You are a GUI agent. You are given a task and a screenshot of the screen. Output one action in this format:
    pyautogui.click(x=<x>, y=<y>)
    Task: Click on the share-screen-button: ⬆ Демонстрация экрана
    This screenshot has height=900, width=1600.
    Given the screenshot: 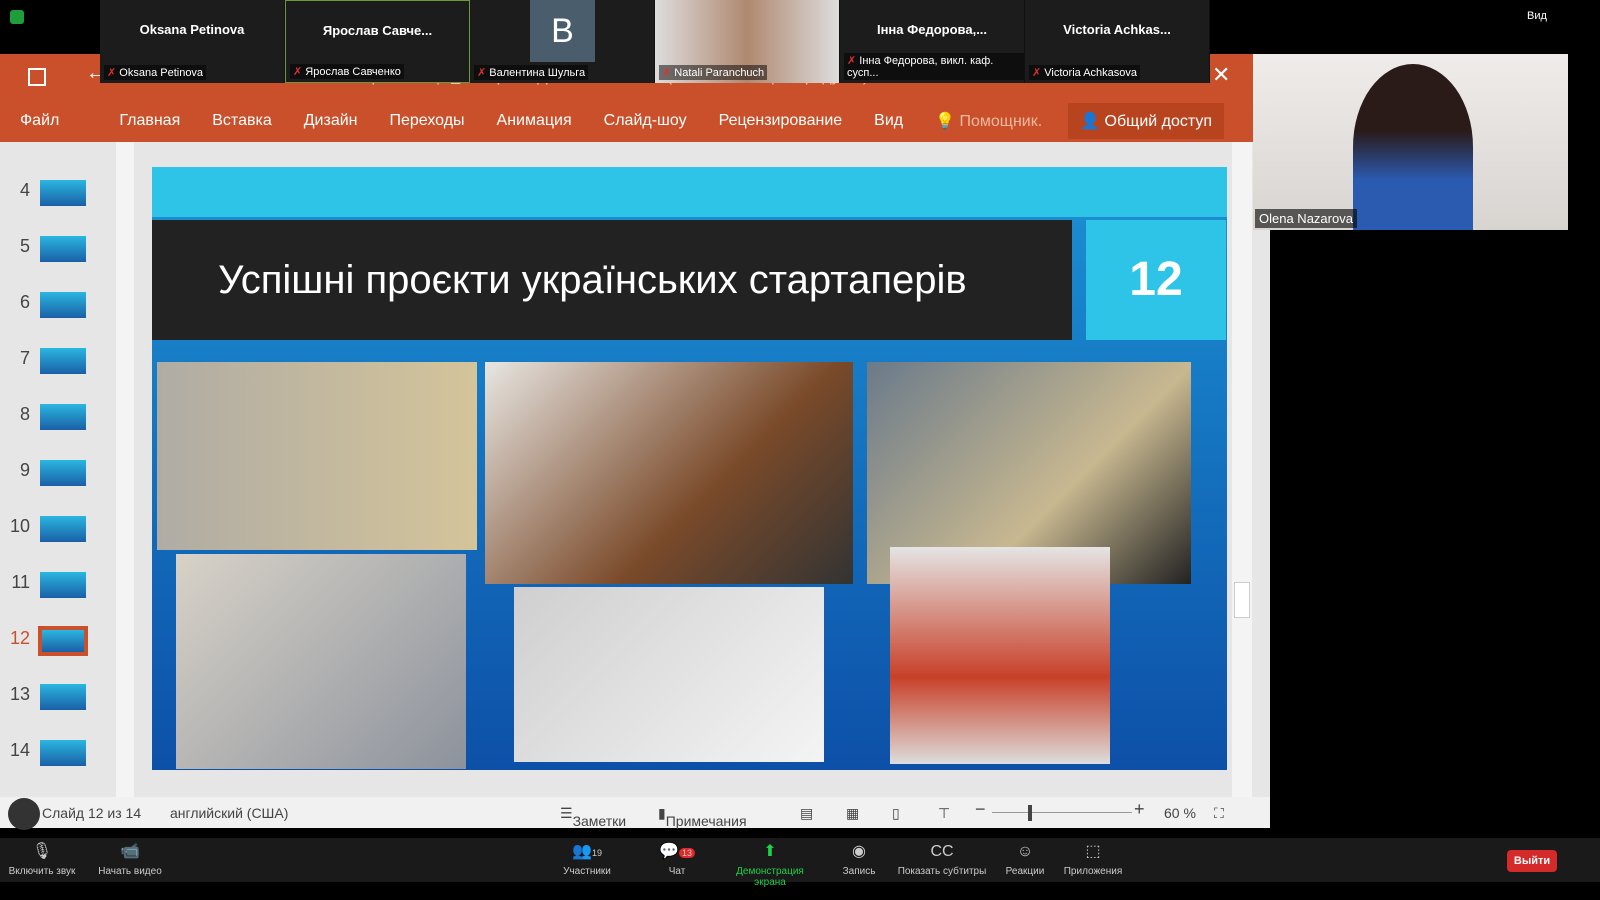 What is the action you would take?
    pyautogui.click(x=770, y=865)
    